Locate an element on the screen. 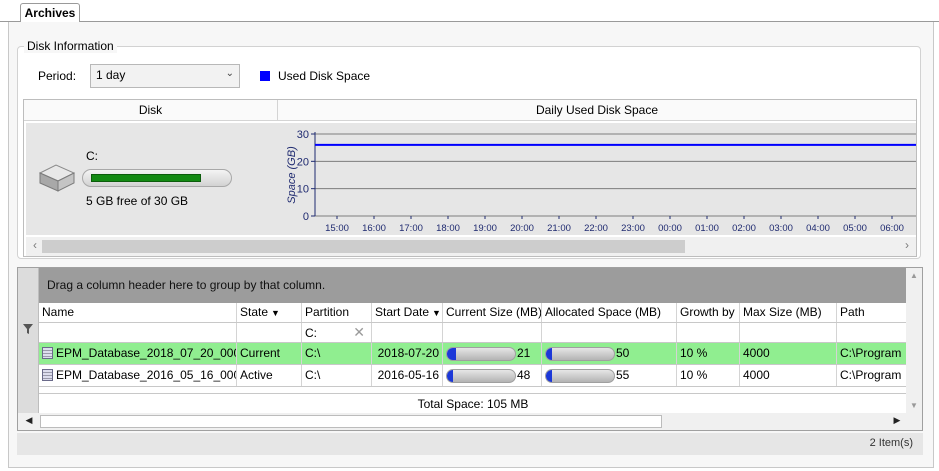 This screenshot has width=939, height=471. scroll-down-icon: ▼ is located at coordinates (914, 405).